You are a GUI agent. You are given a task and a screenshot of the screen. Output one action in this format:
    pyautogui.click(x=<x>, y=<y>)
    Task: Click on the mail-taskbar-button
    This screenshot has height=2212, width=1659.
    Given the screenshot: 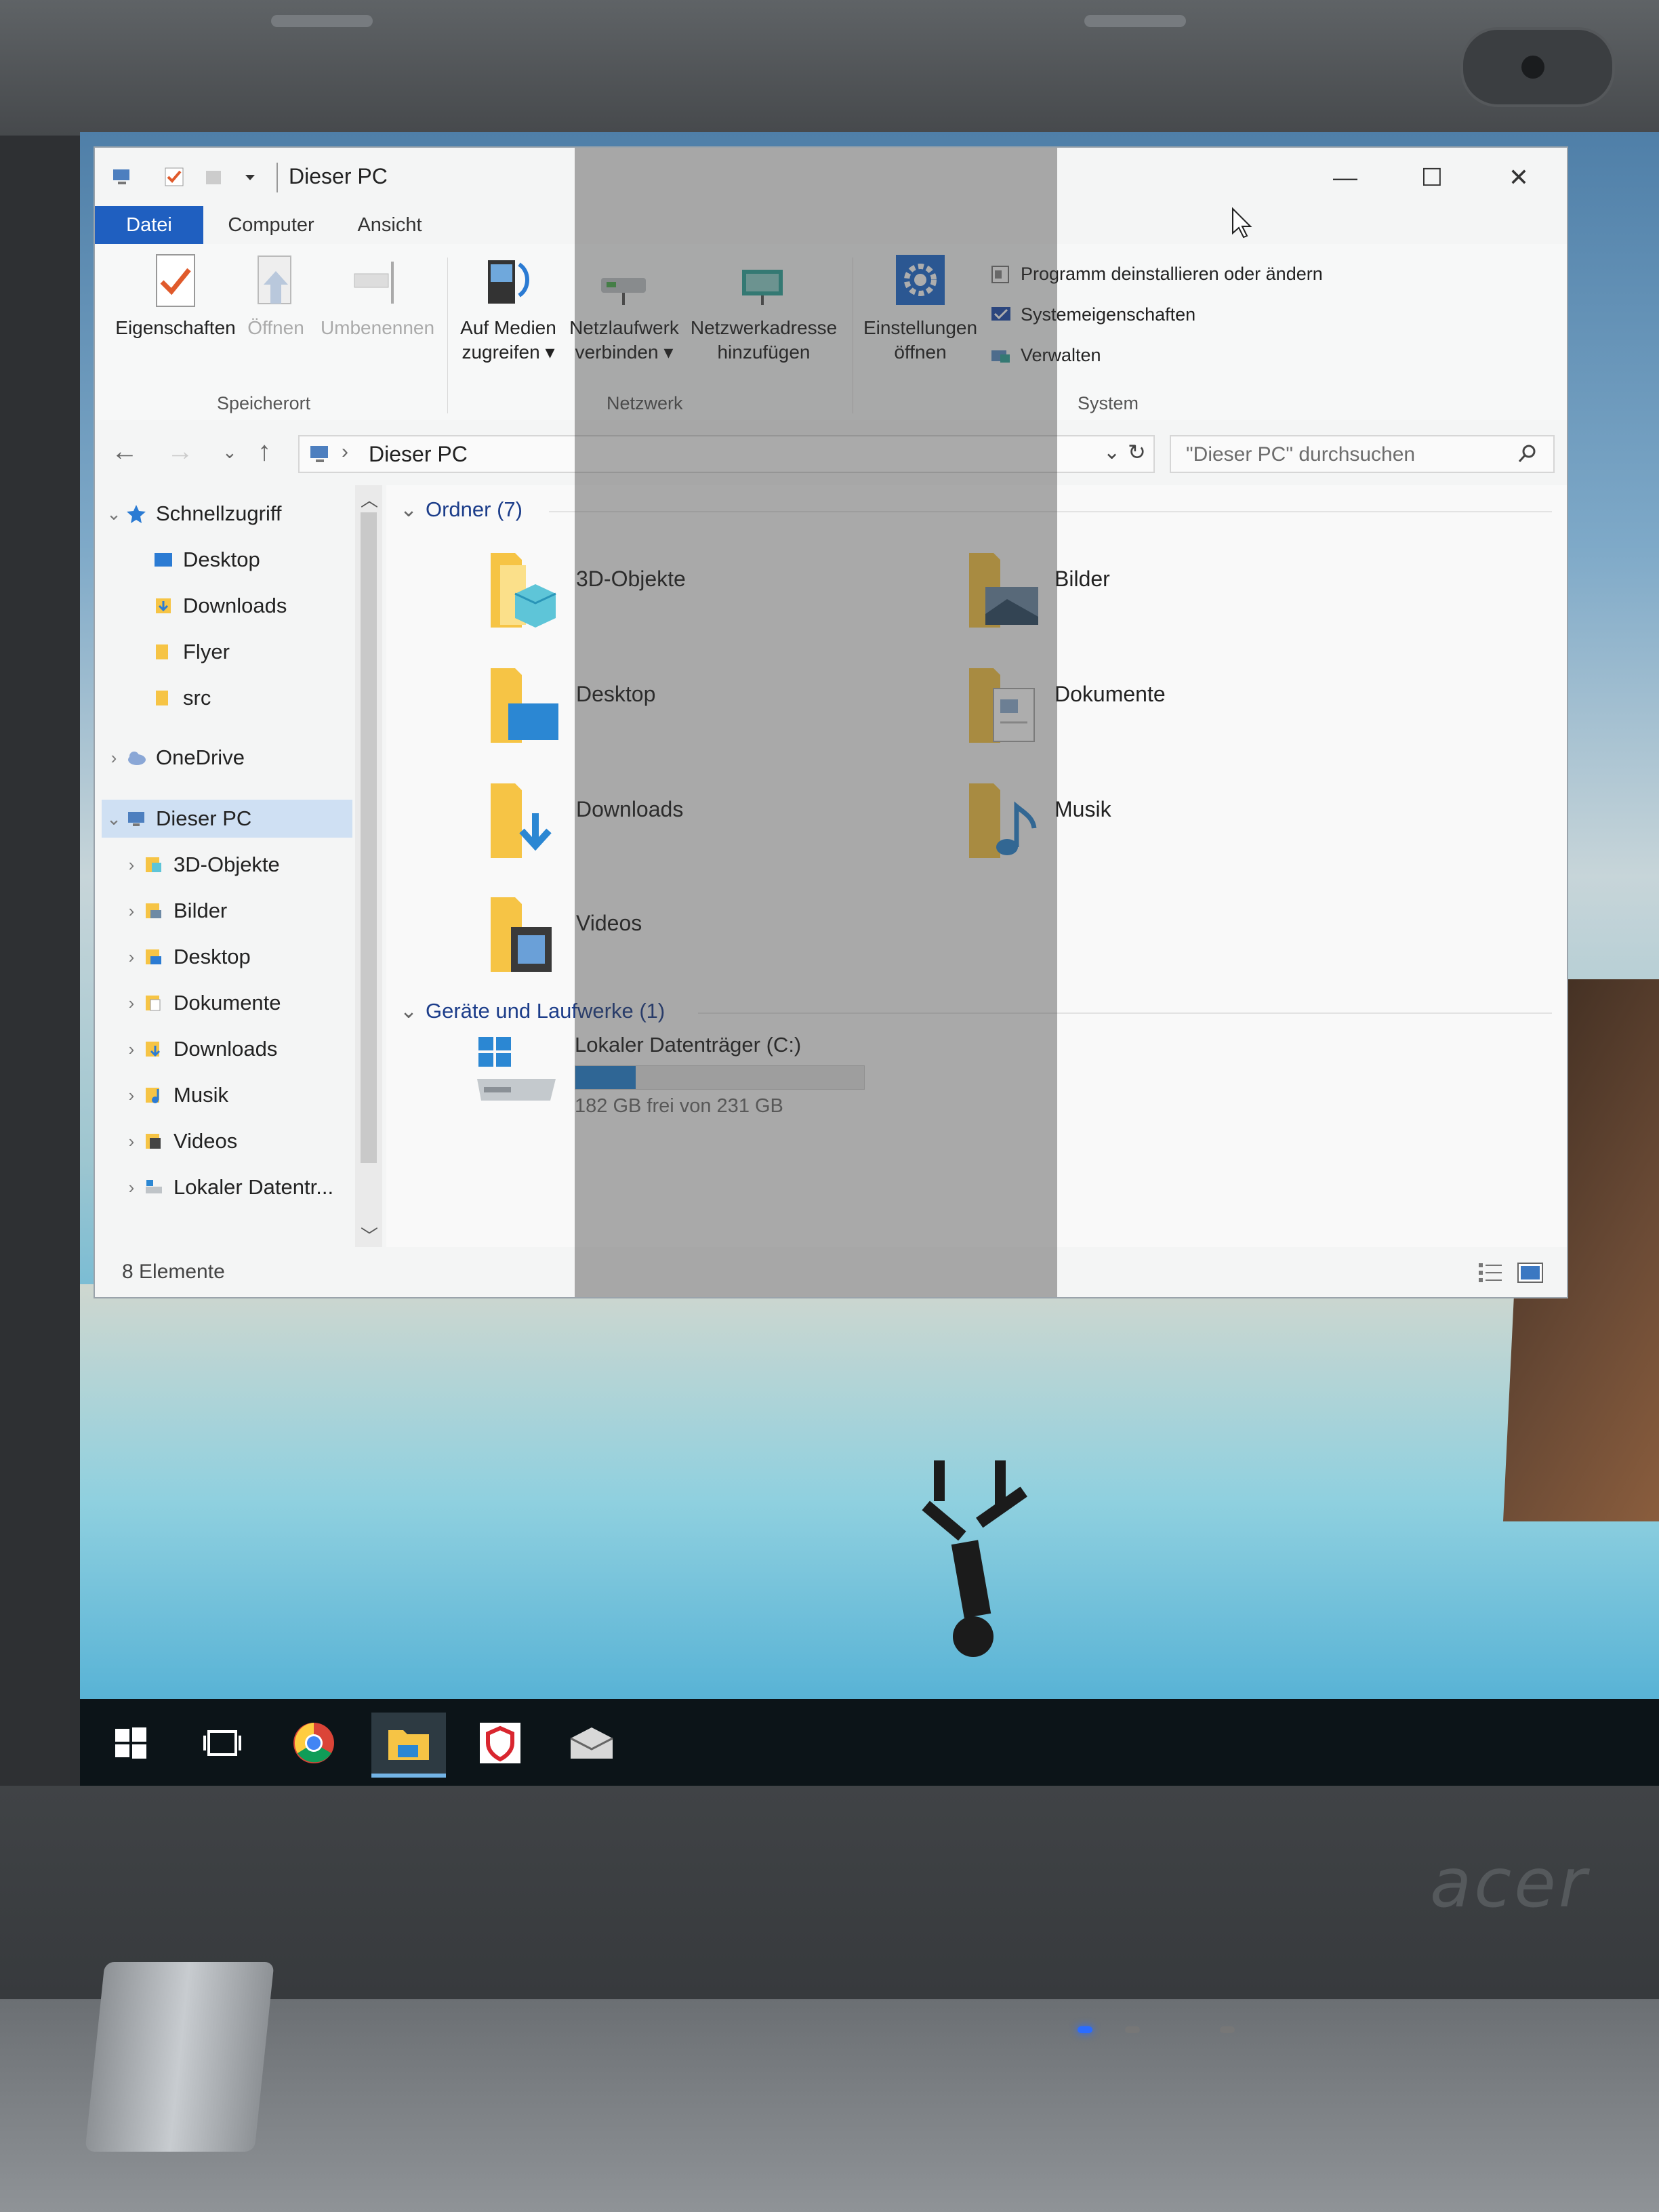 What is the action you would take?
    pyautogui.click(x=591, y=1744)
    